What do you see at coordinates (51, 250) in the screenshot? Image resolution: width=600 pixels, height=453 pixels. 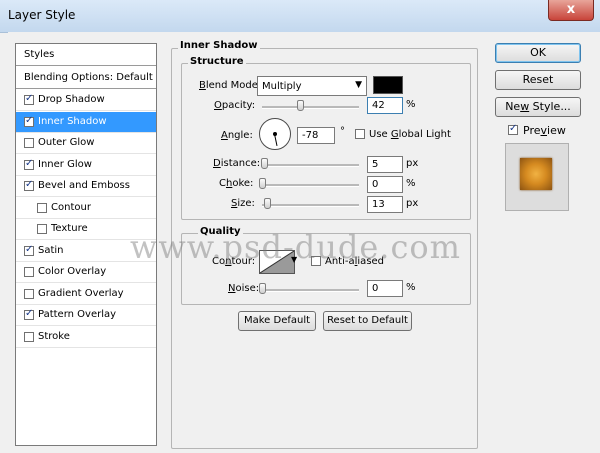 I see `style-item-label: Satin` at bounding box center [51, 250].